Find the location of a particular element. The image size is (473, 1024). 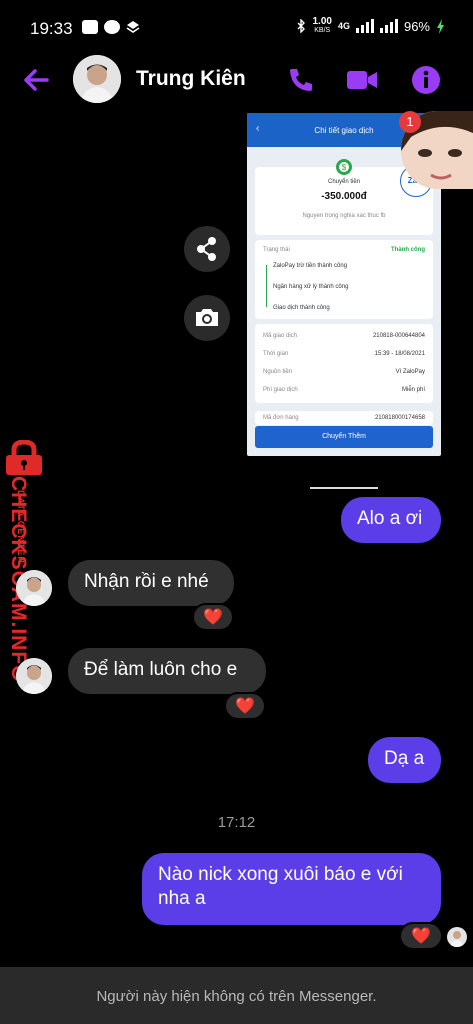

video-camera-icon is located at coordinates (362, 80).